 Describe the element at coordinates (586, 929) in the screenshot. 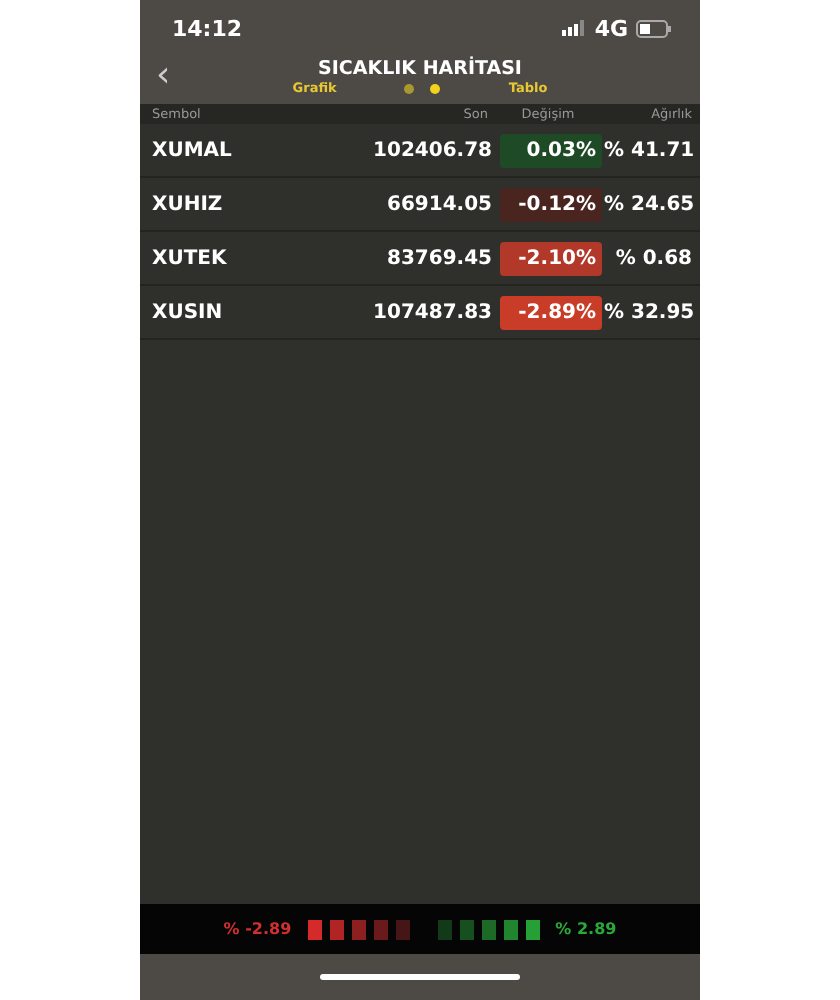

I see `legend-max: % 2.89` at that location.